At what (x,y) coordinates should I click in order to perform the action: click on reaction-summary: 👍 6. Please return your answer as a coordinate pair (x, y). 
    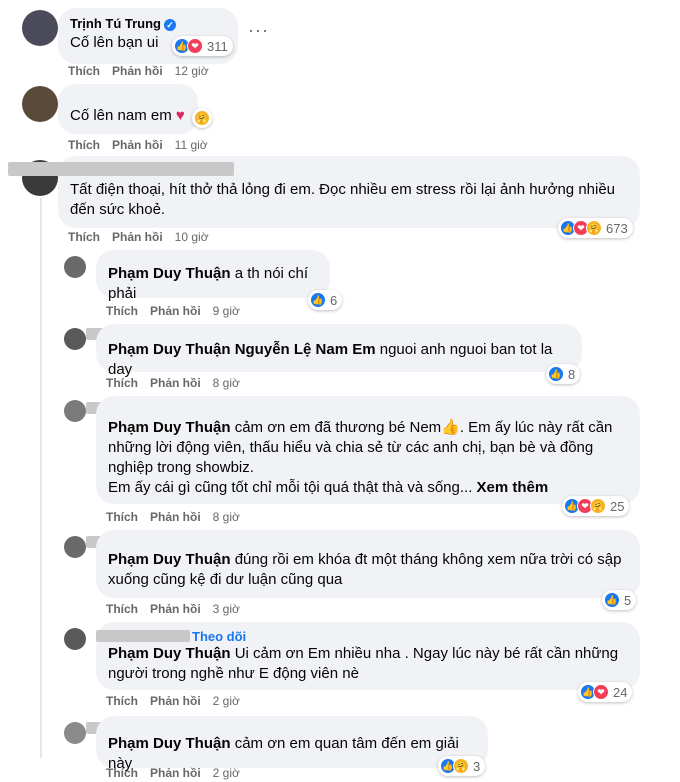
    Looking at the image, I should click on (325, 300).